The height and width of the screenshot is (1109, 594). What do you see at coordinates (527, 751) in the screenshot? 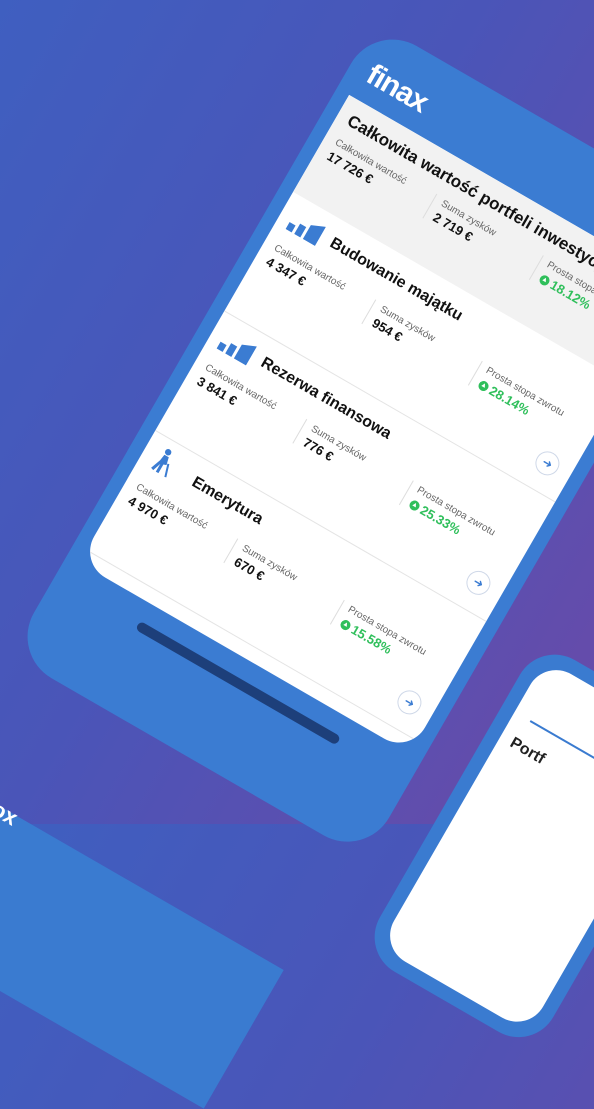
I see `secondary-phone-label: Portf` at bounding box center [527, 751].